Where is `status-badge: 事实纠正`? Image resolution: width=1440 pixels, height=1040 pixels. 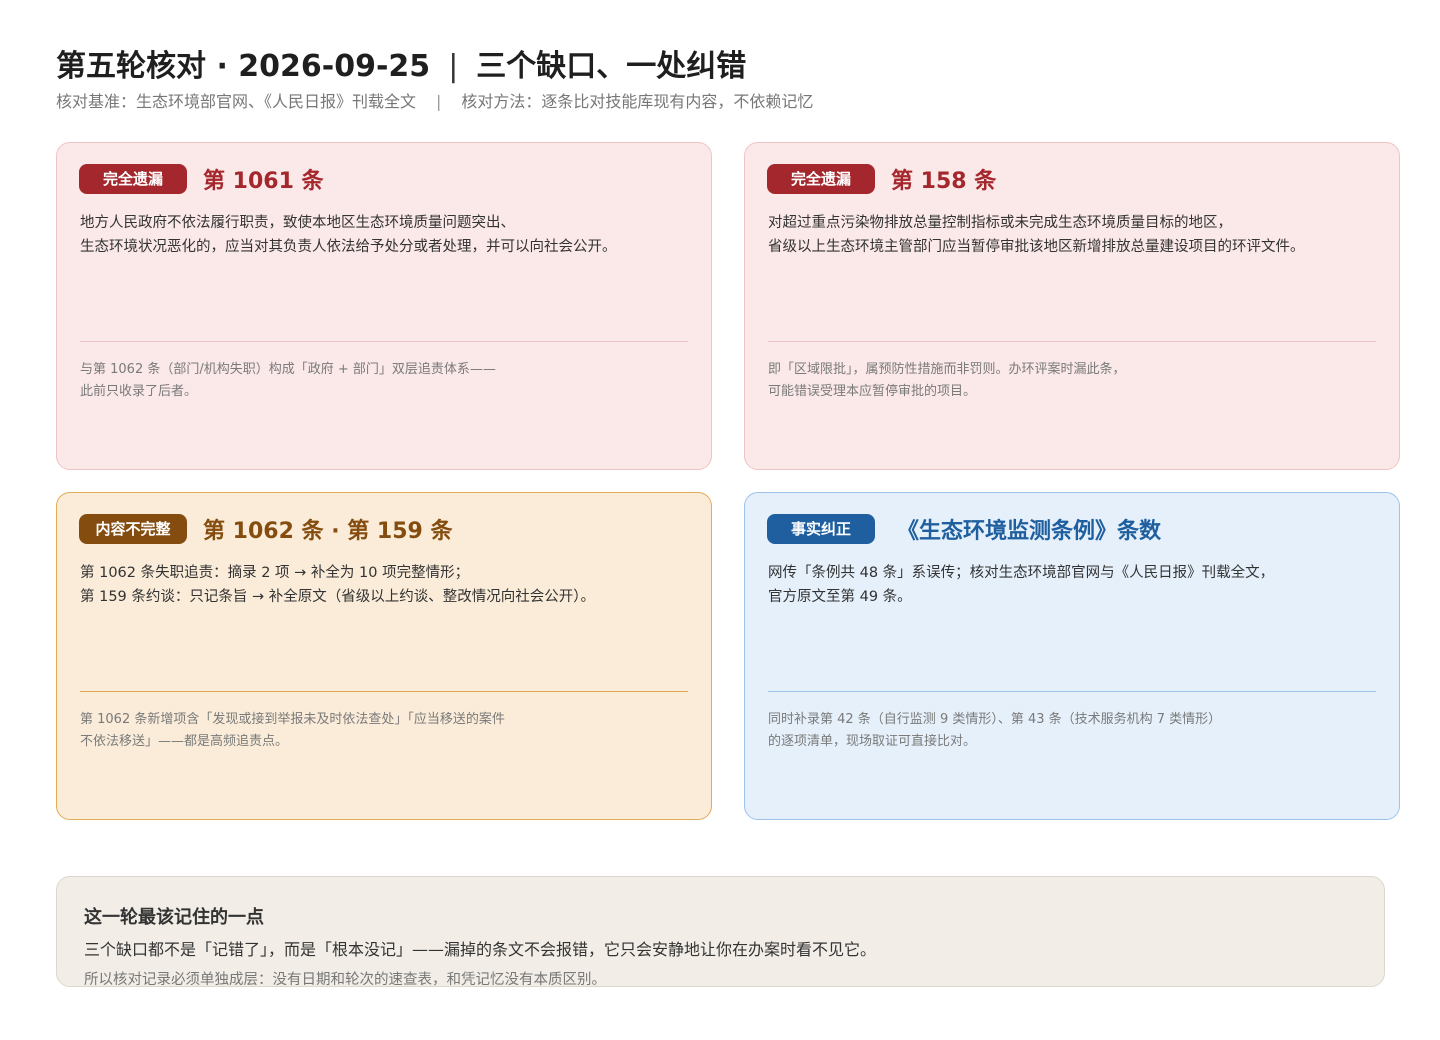 status-badge: 事实纠正 is located at coordinates (821, 529).